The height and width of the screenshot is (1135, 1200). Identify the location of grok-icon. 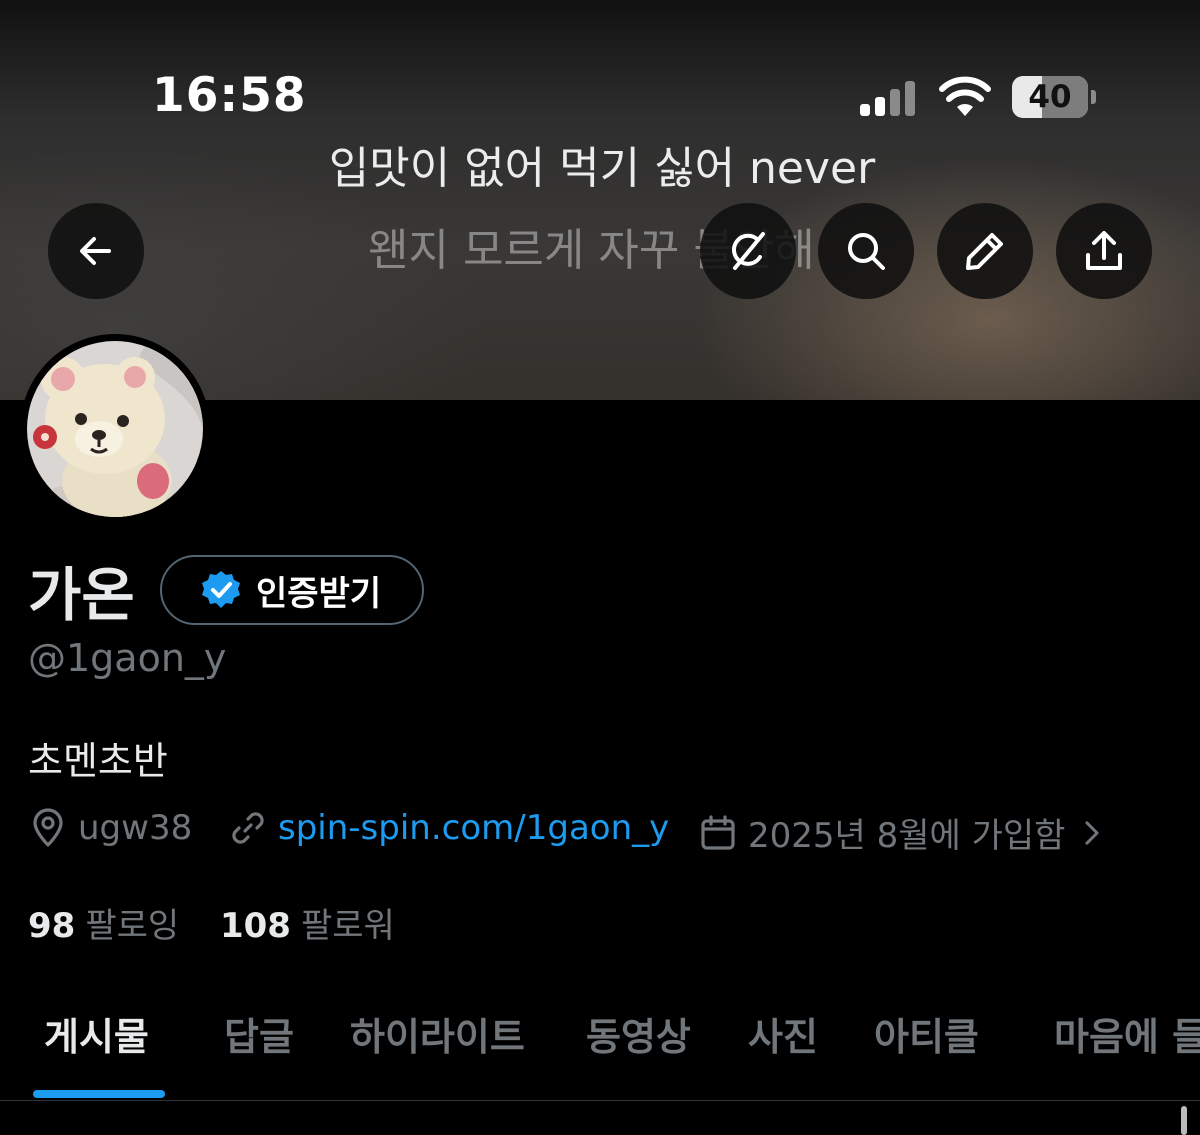
(748, 251).